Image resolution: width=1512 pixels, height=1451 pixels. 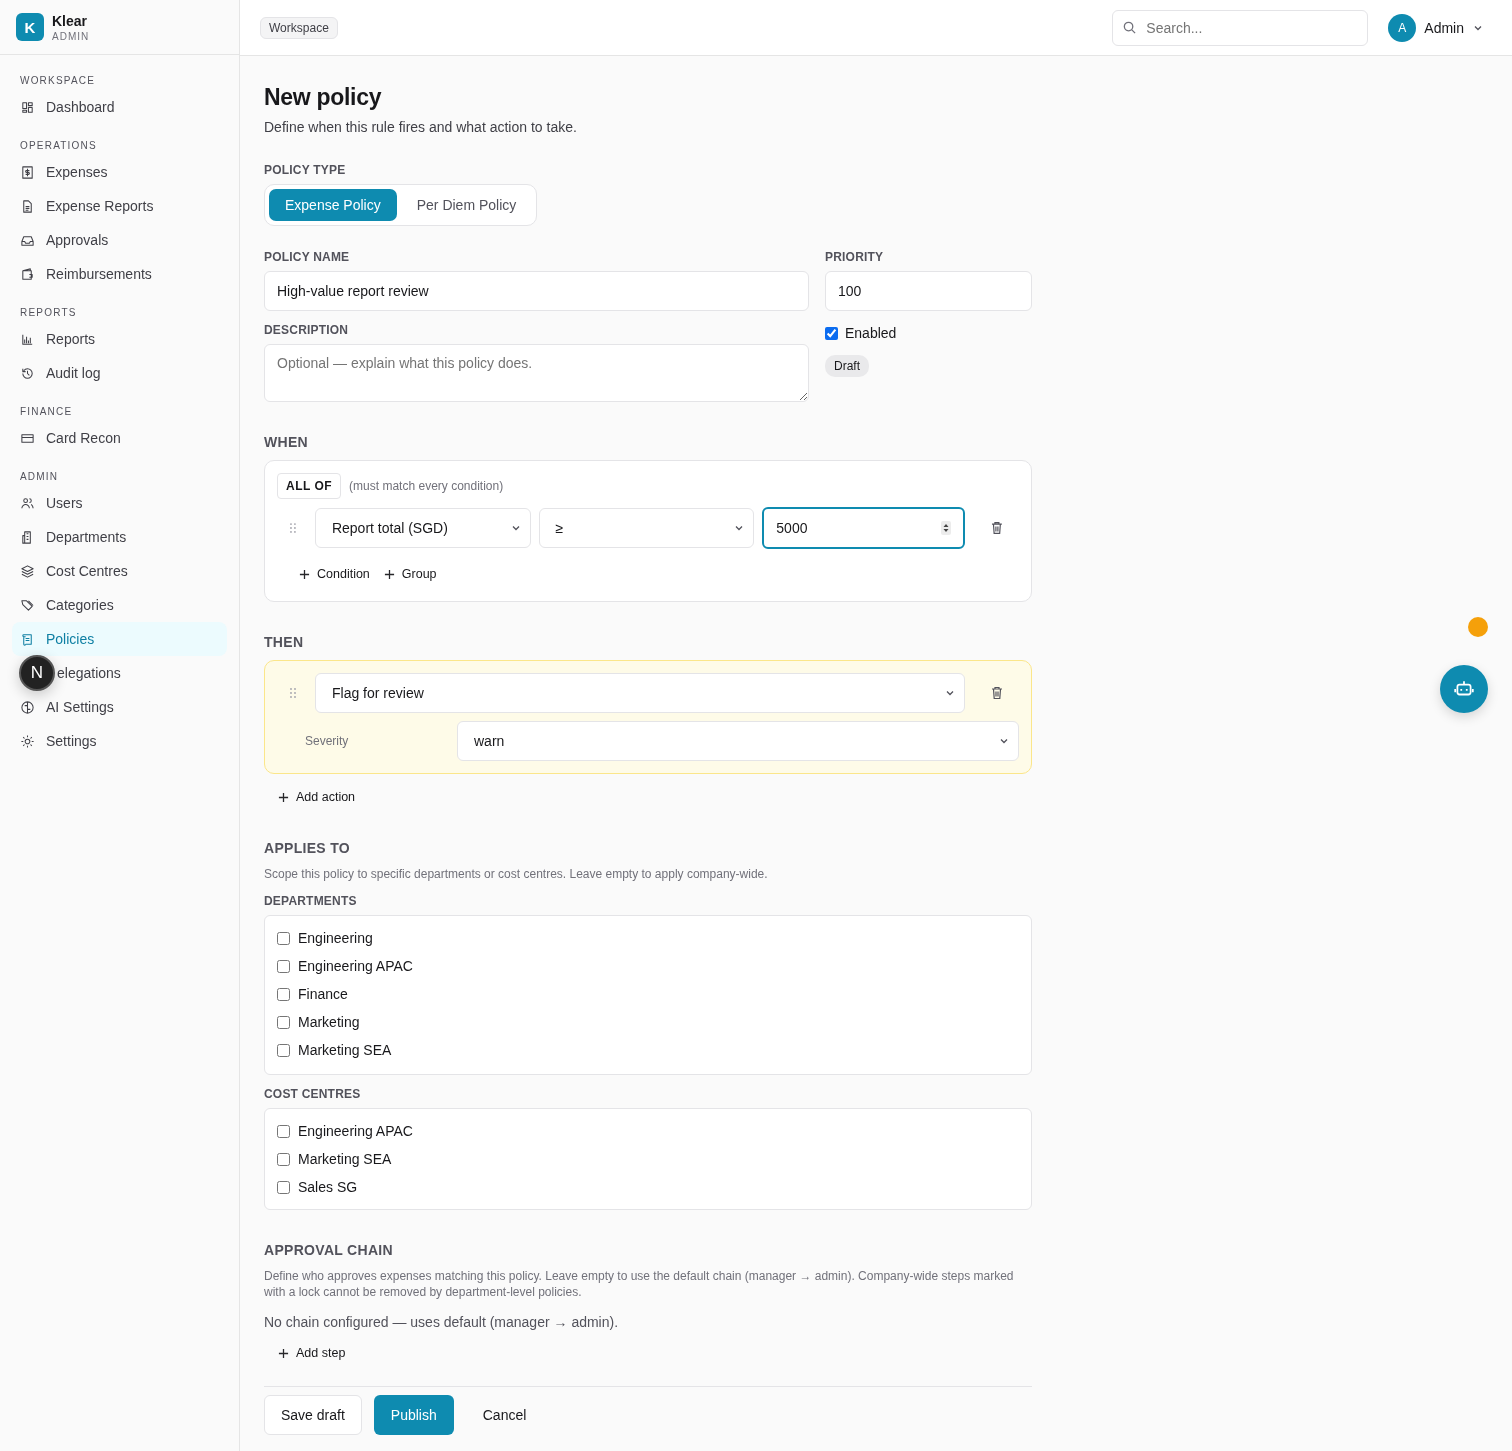 What do you see at coordinates (48, 313) in the screenshot?
I see `nav-section-heading: REPORTS` at bounding box center [48, 313].